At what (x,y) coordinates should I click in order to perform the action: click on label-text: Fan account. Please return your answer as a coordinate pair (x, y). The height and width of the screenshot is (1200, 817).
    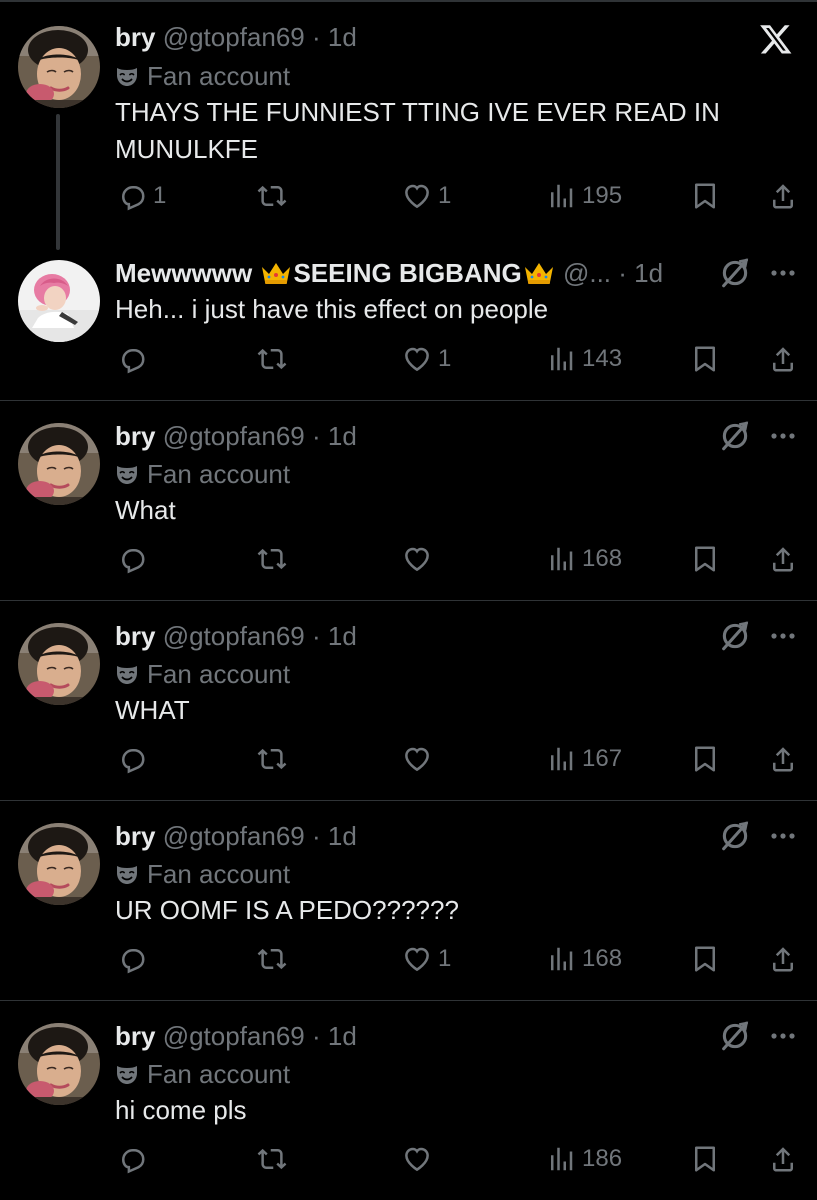
    Looking at the image, I should click on (219, 76).